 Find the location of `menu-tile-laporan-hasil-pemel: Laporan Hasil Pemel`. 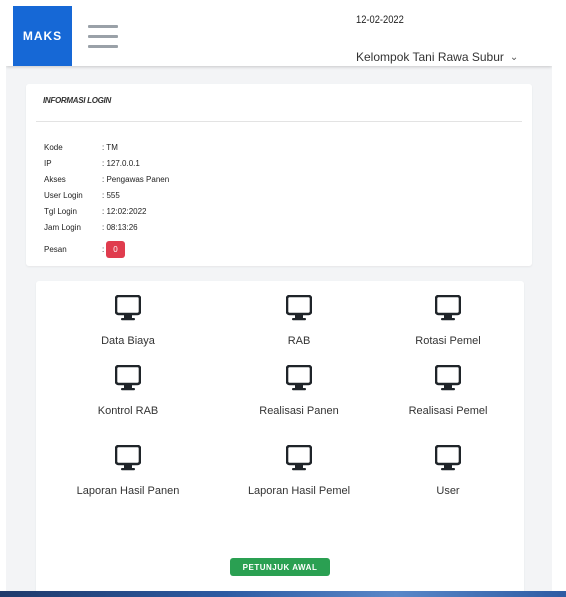

menu-tile-laporan-hasil-pemel: Laporan Hasil Pemel is located at coordinates (299, 471).